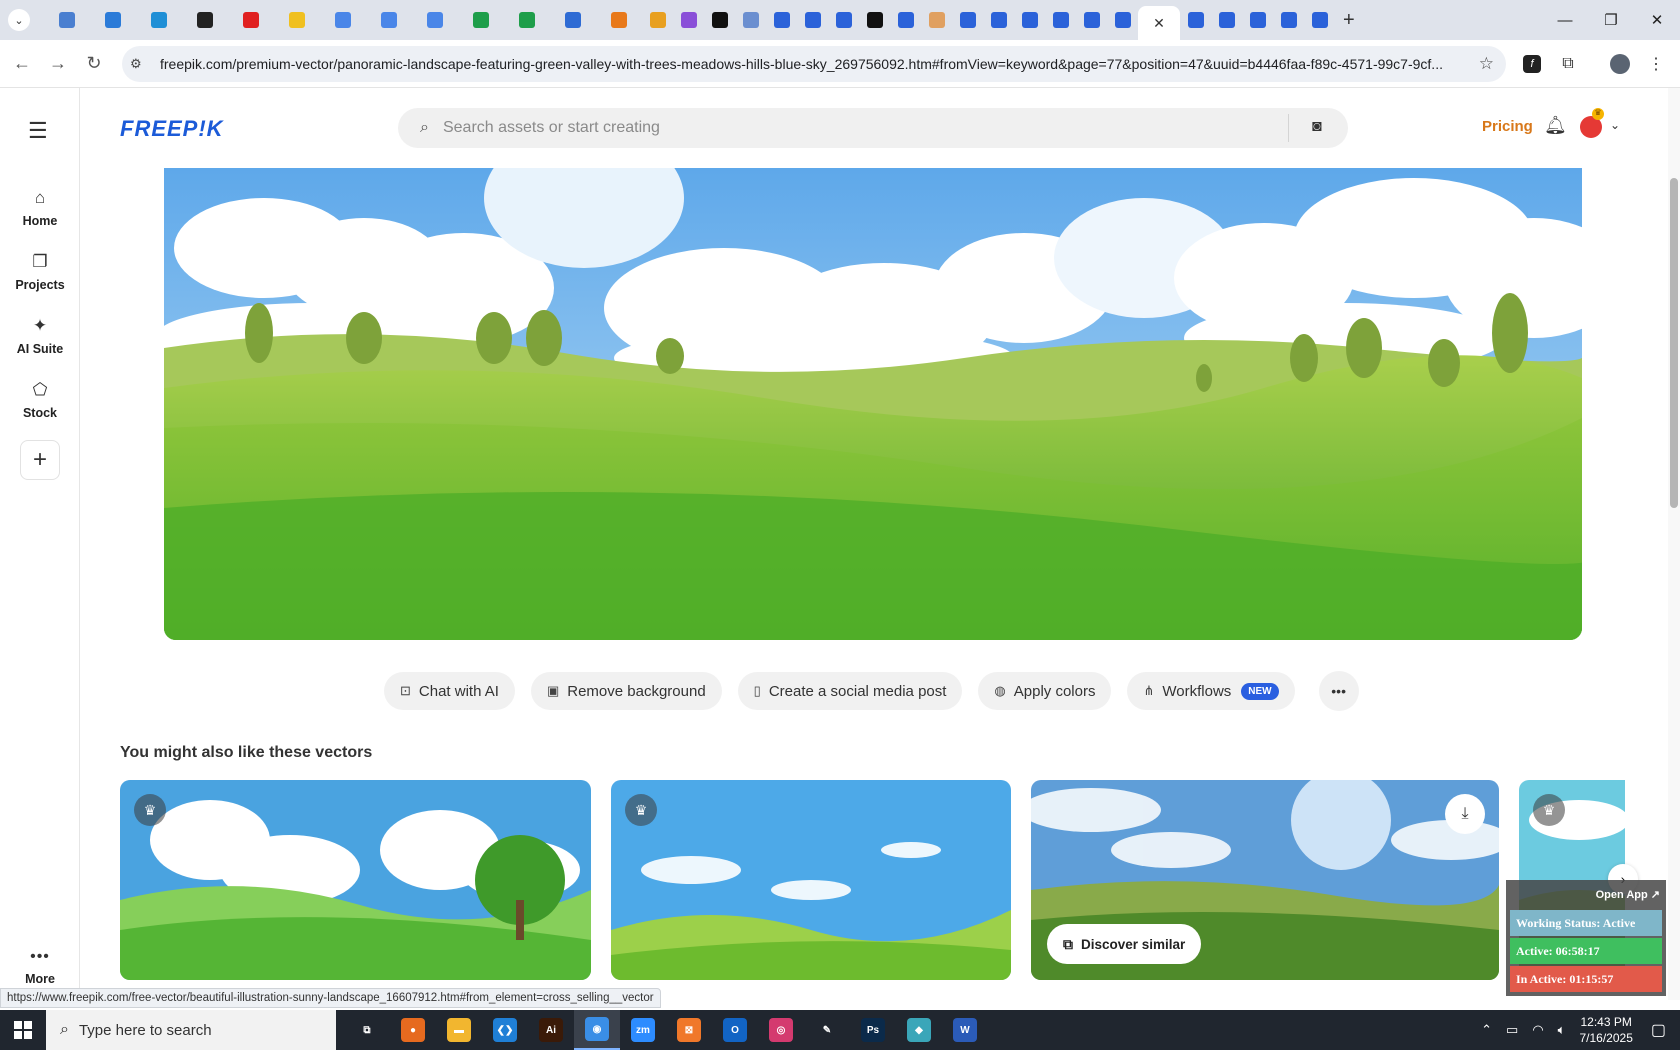 Image resolution: width=1680 pixels, height=1050 pixels. Describe the element at coordinates (1565, 20) in the screenshot. I see `minimize-button: —` at that location.